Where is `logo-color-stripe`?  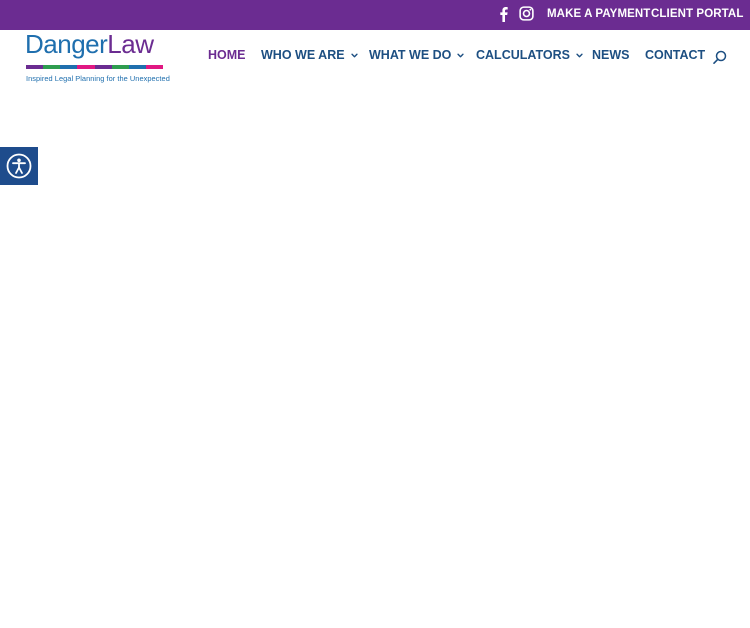
logo-color-stripe is located at coordinates (94, 67).